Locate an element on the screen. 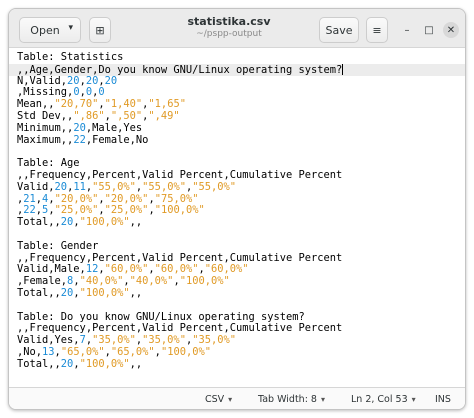  window-subtitle: ~/pspp-output is located at coordinates (229, 34).